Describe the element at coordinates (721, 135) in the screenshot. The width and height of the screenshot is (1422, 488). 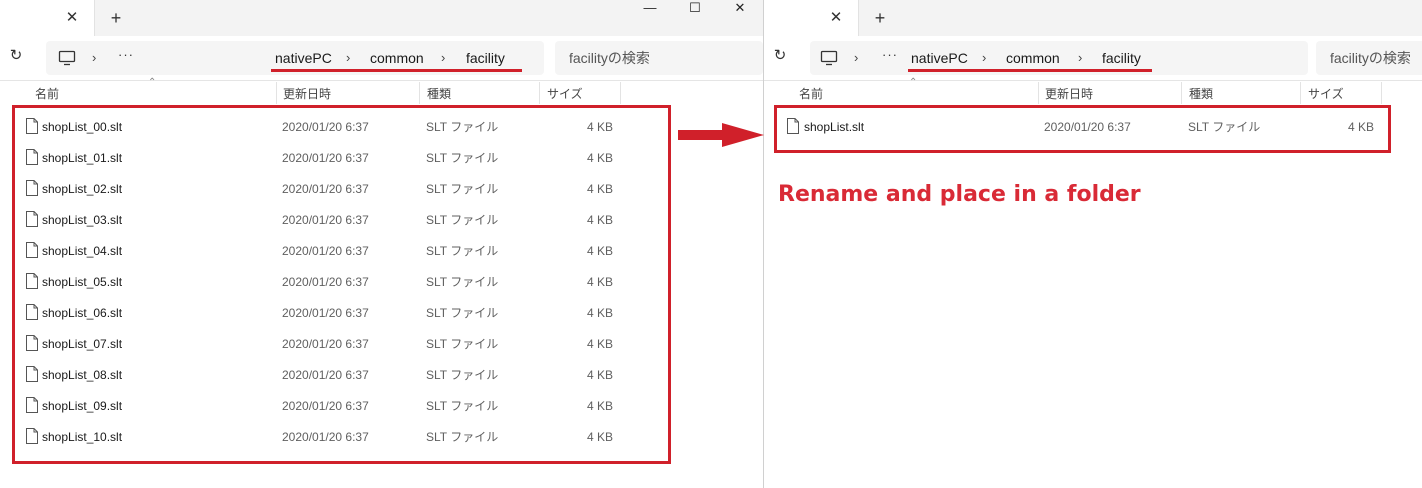
I see `arrow-right-icon` at that location.